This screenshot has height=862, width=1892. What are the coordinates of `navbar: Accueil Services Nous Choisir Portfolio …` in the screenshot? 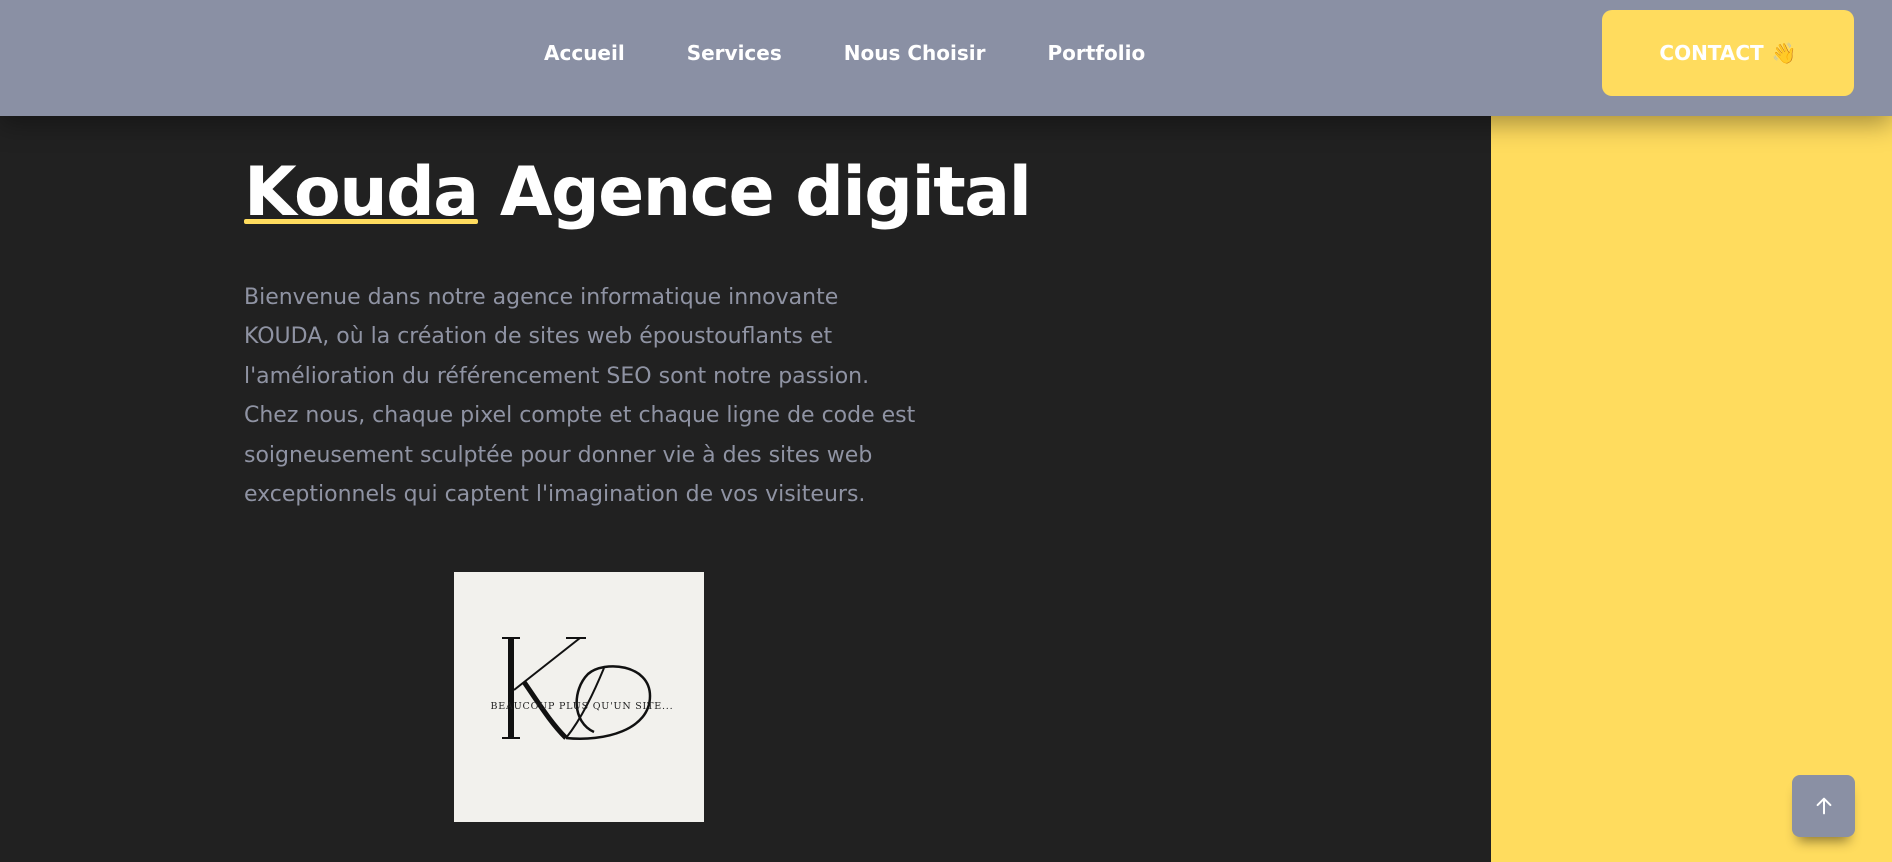 It's located at (946, 58).